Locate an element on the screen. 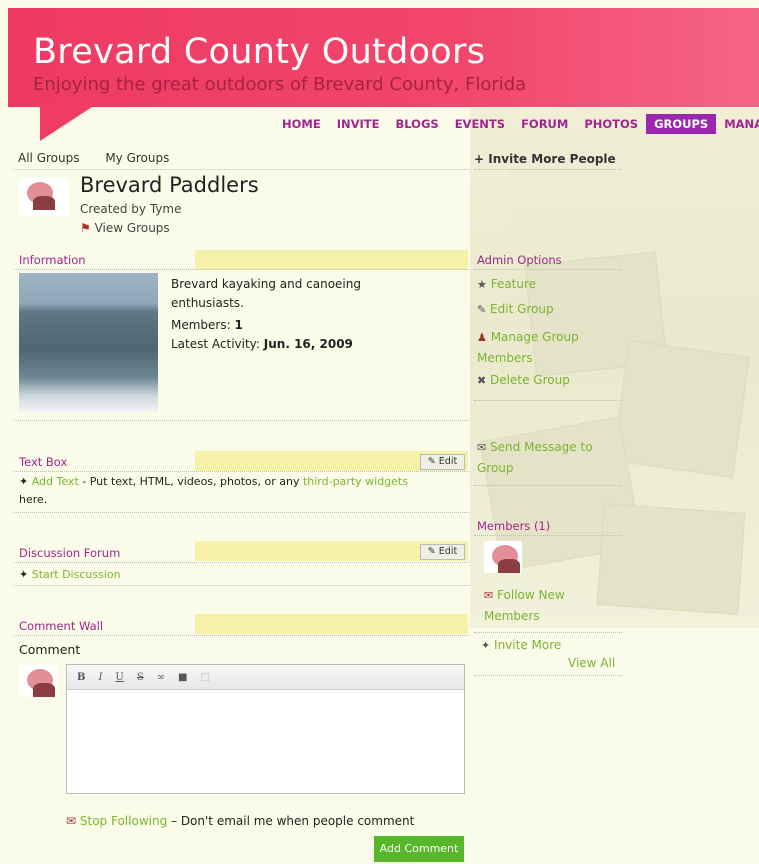 This screenshot has height=864, width=759. view-groups-link: ⚑ View Groups is located at coordinates (125, 228).